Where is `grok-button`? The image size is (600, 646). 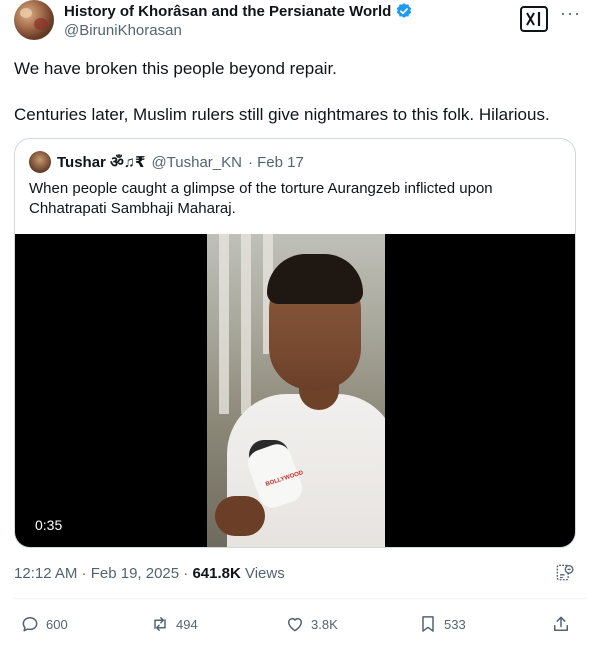 grok-button is located at coordinates (534, 19).